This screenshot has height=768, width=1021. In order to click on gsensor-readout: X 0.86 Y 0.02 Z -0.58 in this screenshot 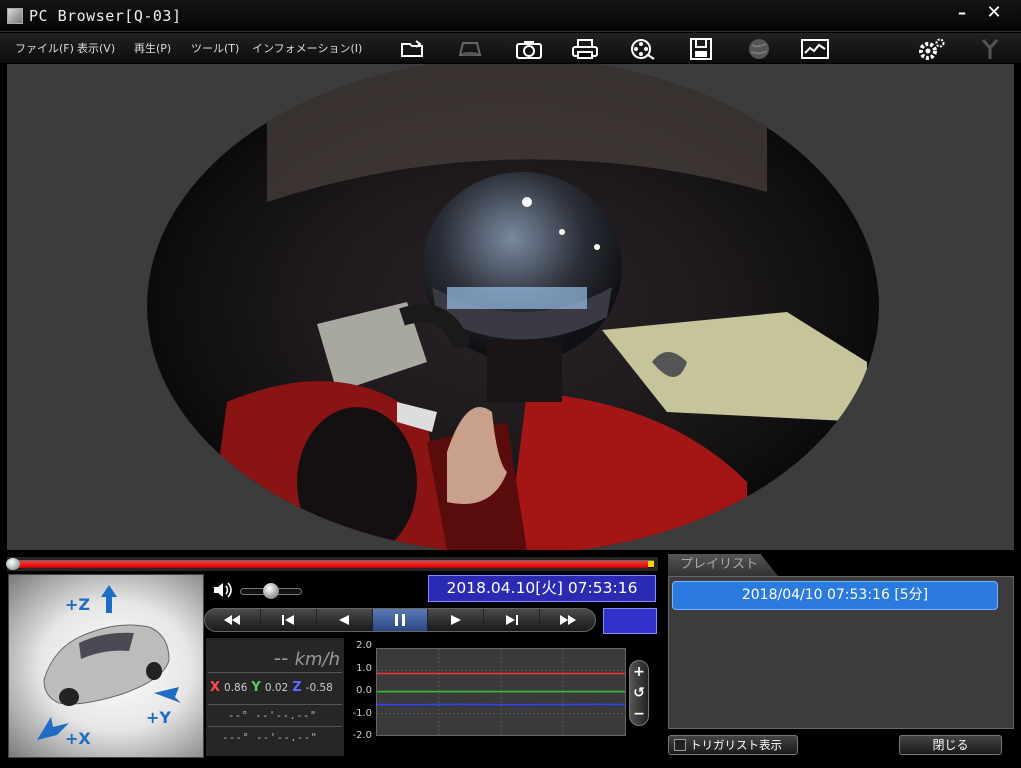, I will do `click(271, 687)`.